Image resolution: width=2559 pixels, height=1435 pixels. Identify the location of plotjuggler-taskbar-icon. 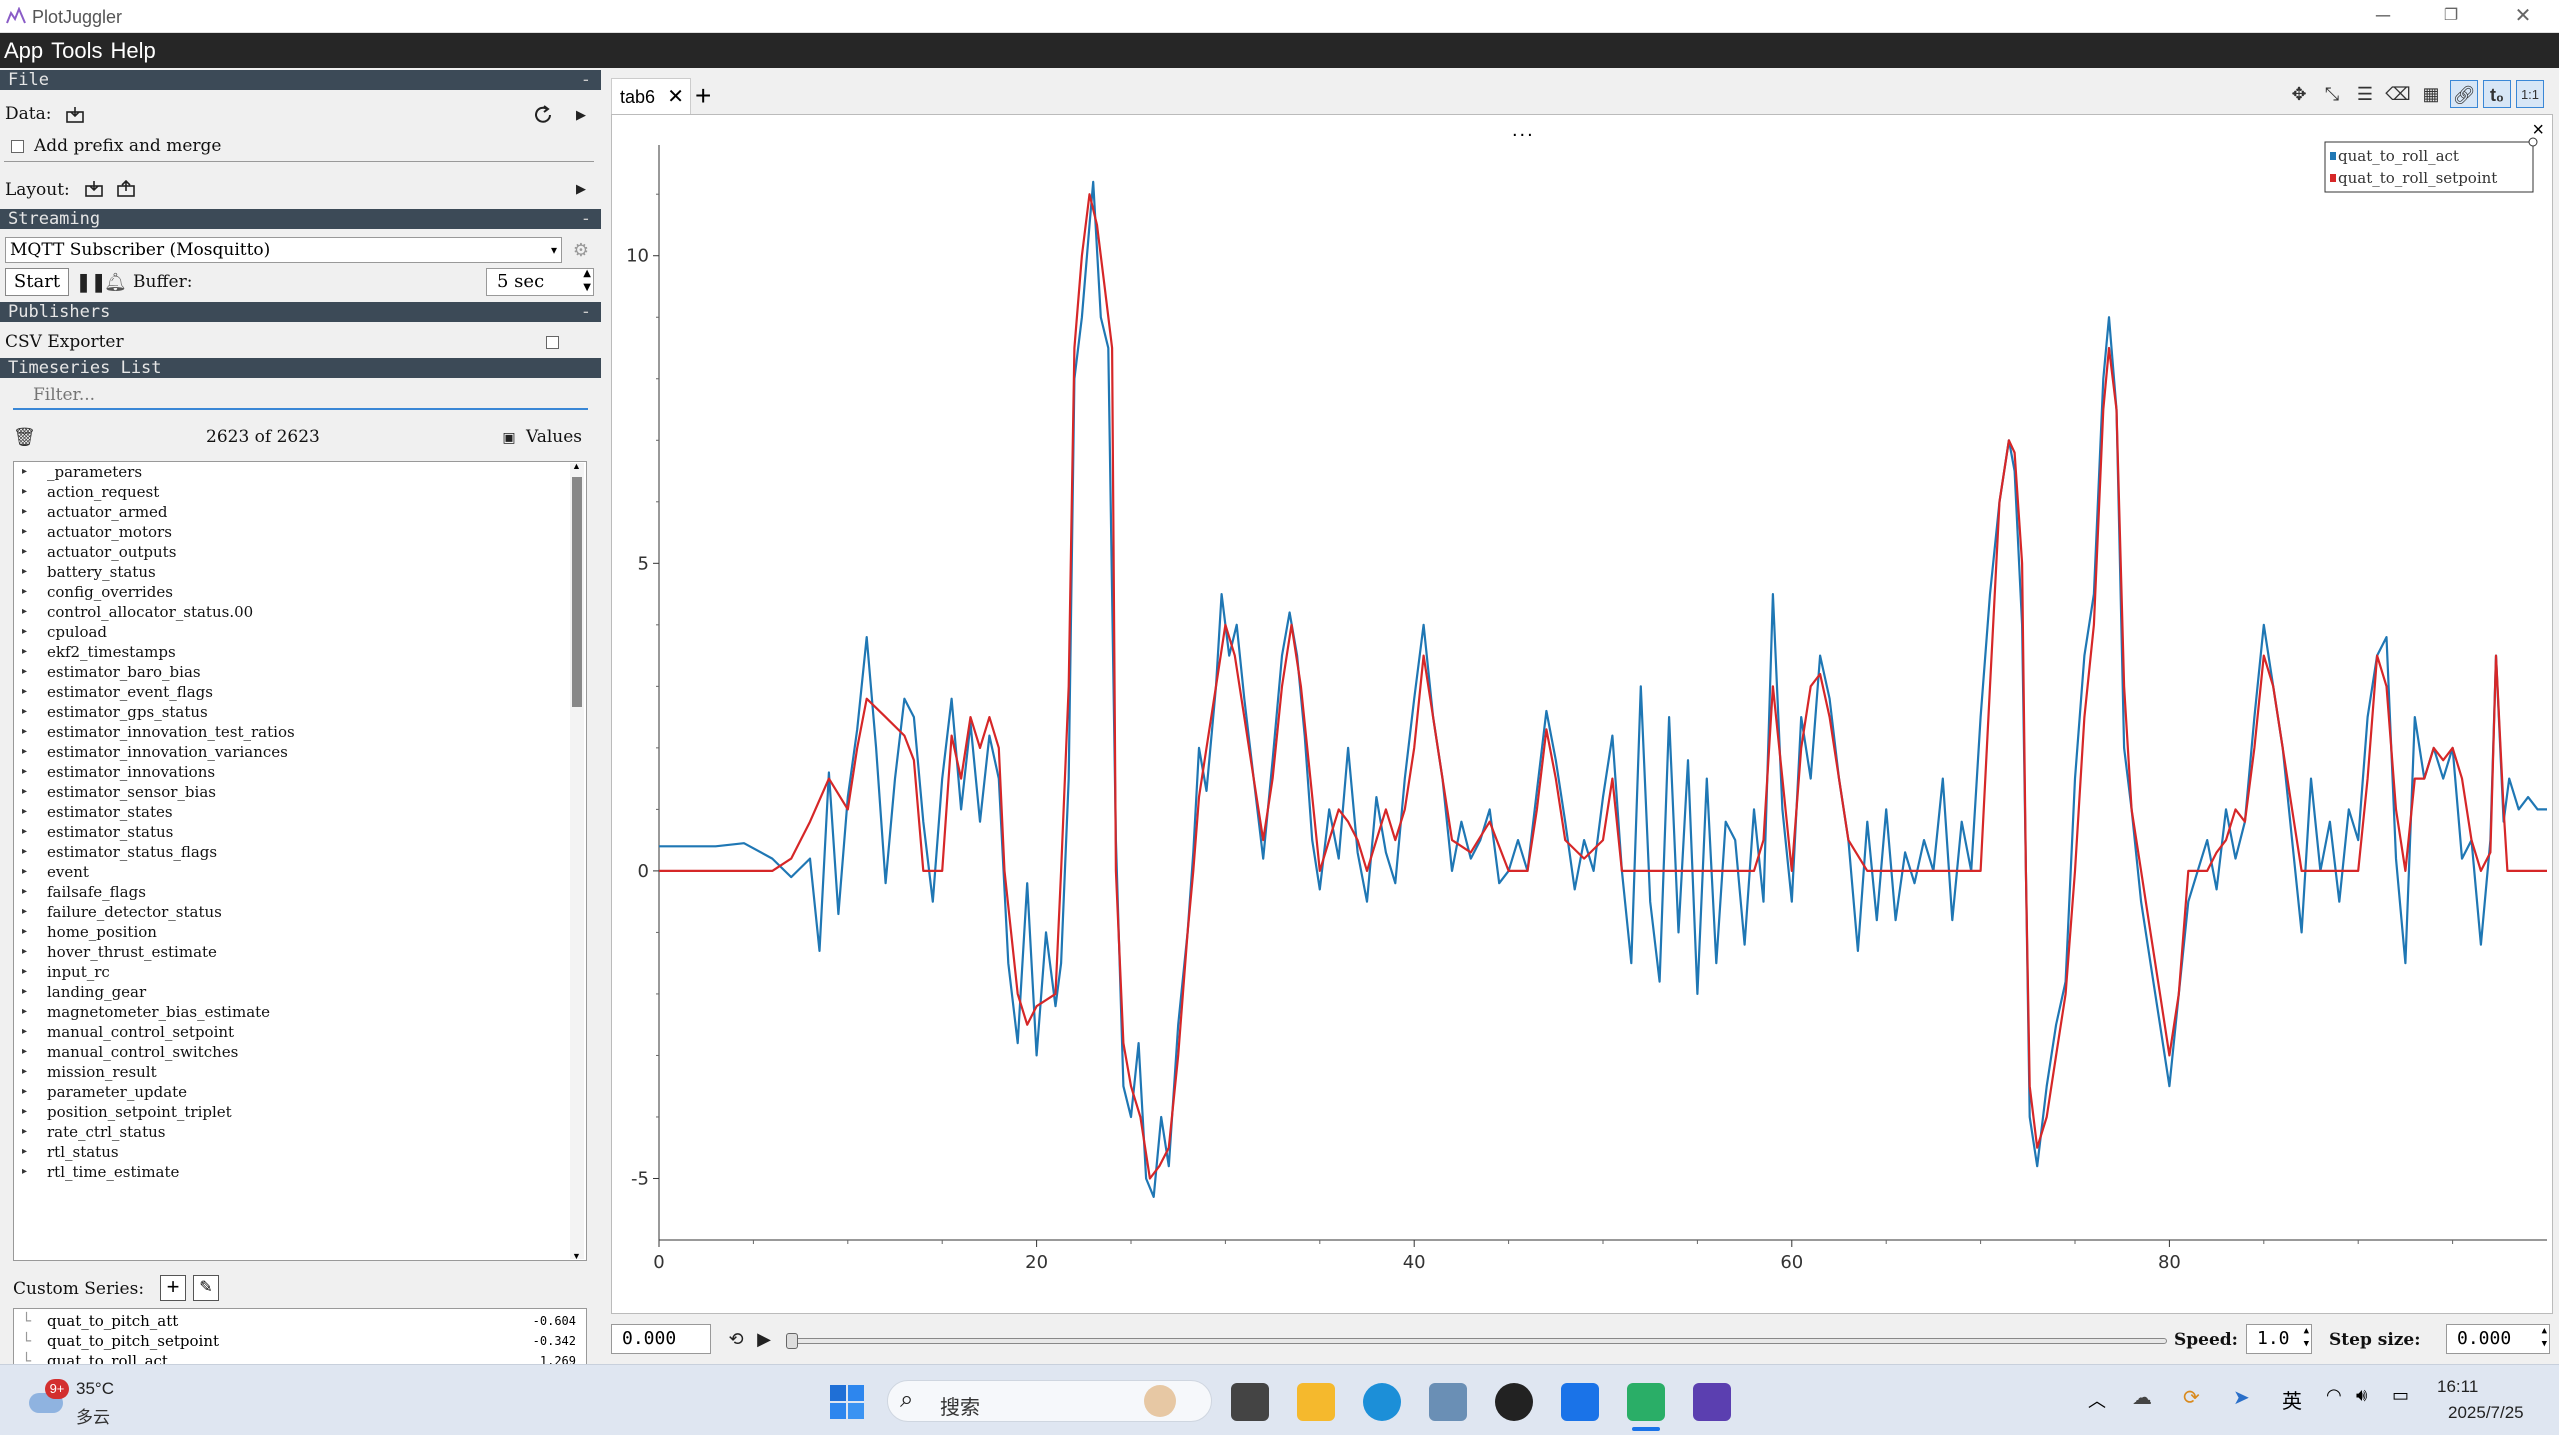
(1712, 1402).